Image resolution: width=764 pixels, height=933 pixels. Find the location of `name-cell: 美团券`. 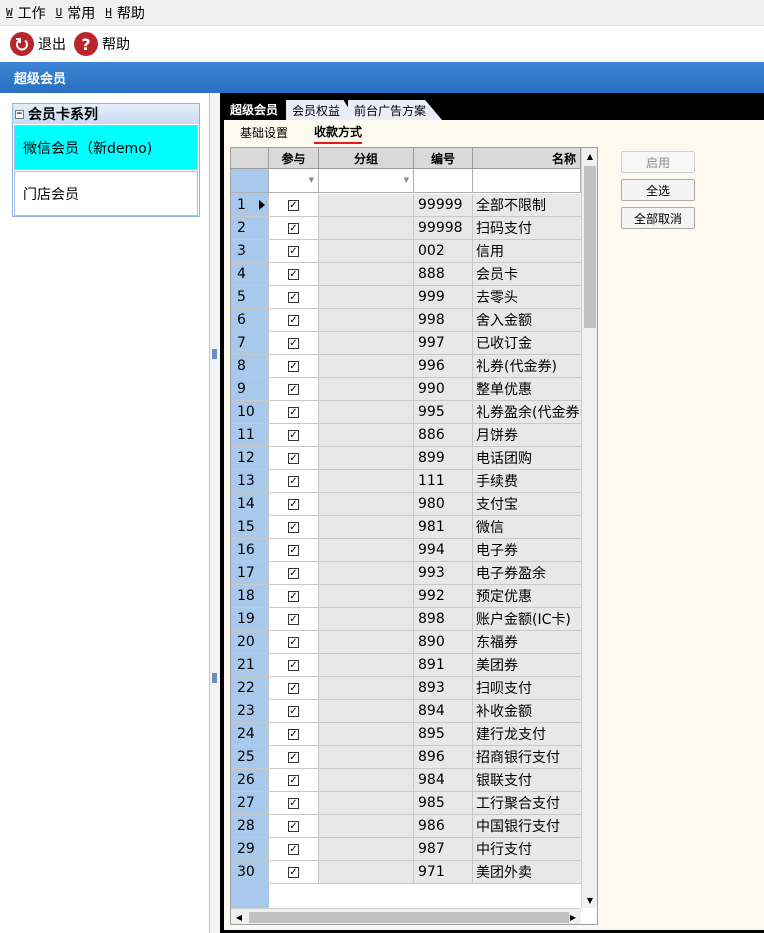

name-cell: 美团券 is located at coordinates (527, 665).